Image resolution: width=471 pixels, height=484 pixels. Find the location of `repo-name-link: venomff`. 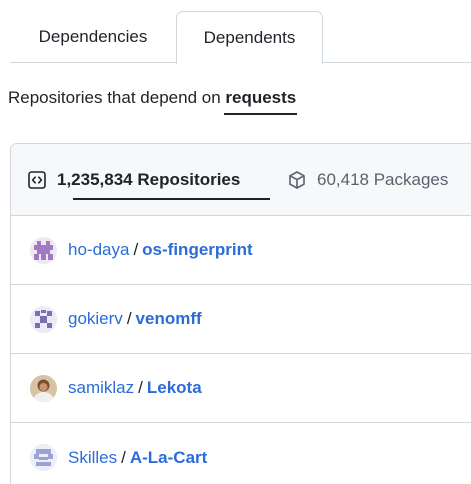

repo-name-link: venomff is located at coordinates (169, 318).